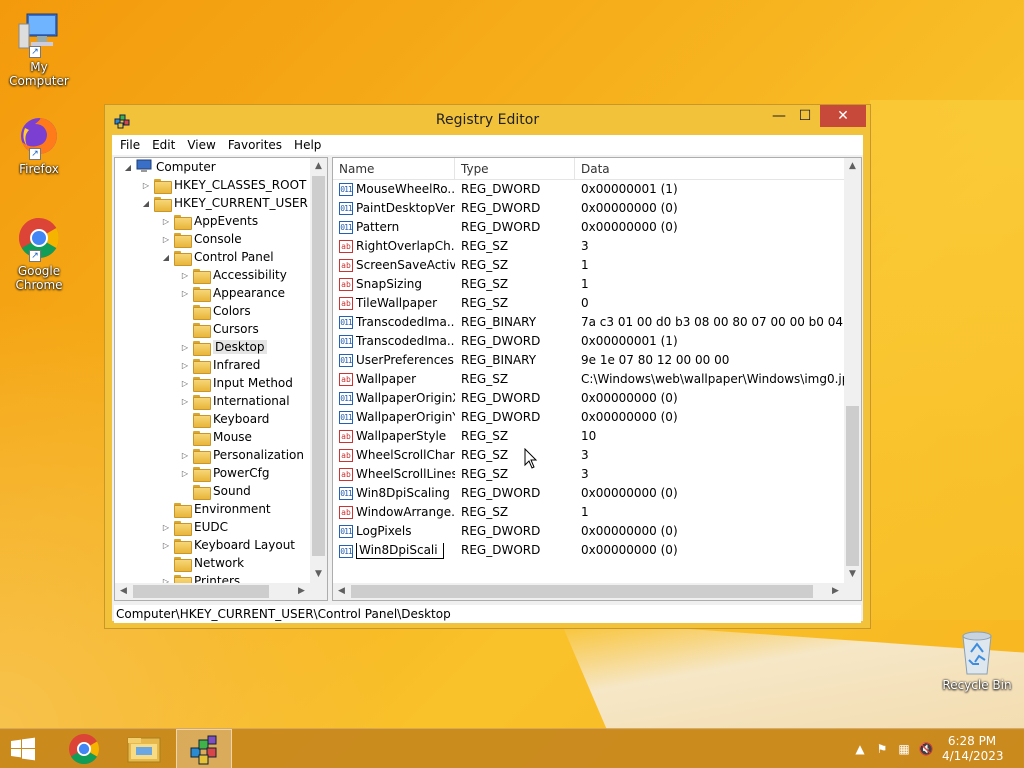  Describe the element at coordinates (217, 257) in the screenshot. I see `tree-node: ◢ Control Panel` at that location.